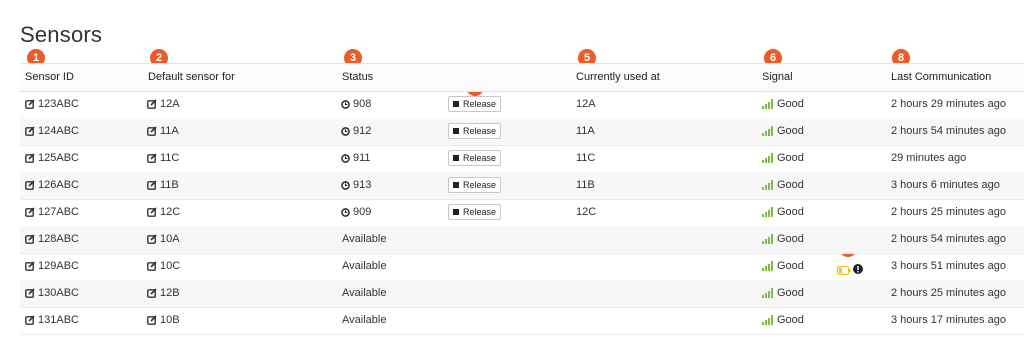 The image size is (1024, 345). What do you see at coordinates (945, 185) in the screenshot?
I see `last-communication-text: 3 hours 6 minutes ago` at bounding box center [945, 185].